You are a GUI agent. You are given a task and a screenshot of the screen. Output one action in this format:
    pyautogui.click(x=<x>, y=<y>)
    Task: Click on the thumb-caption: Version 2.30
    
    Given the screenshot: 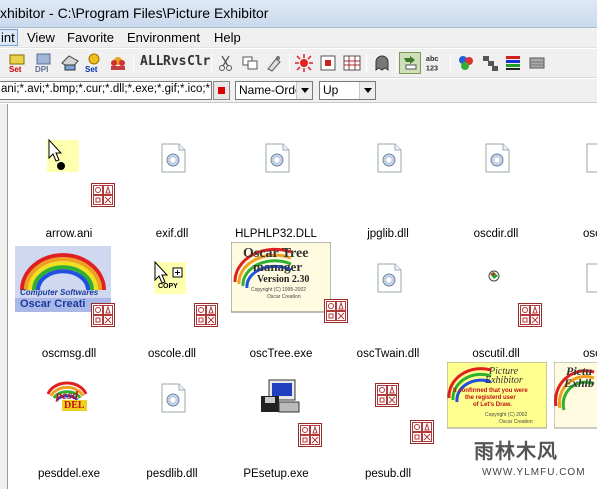 What is the action you would take?
    pyautogui.click(x=283, y=279)
    